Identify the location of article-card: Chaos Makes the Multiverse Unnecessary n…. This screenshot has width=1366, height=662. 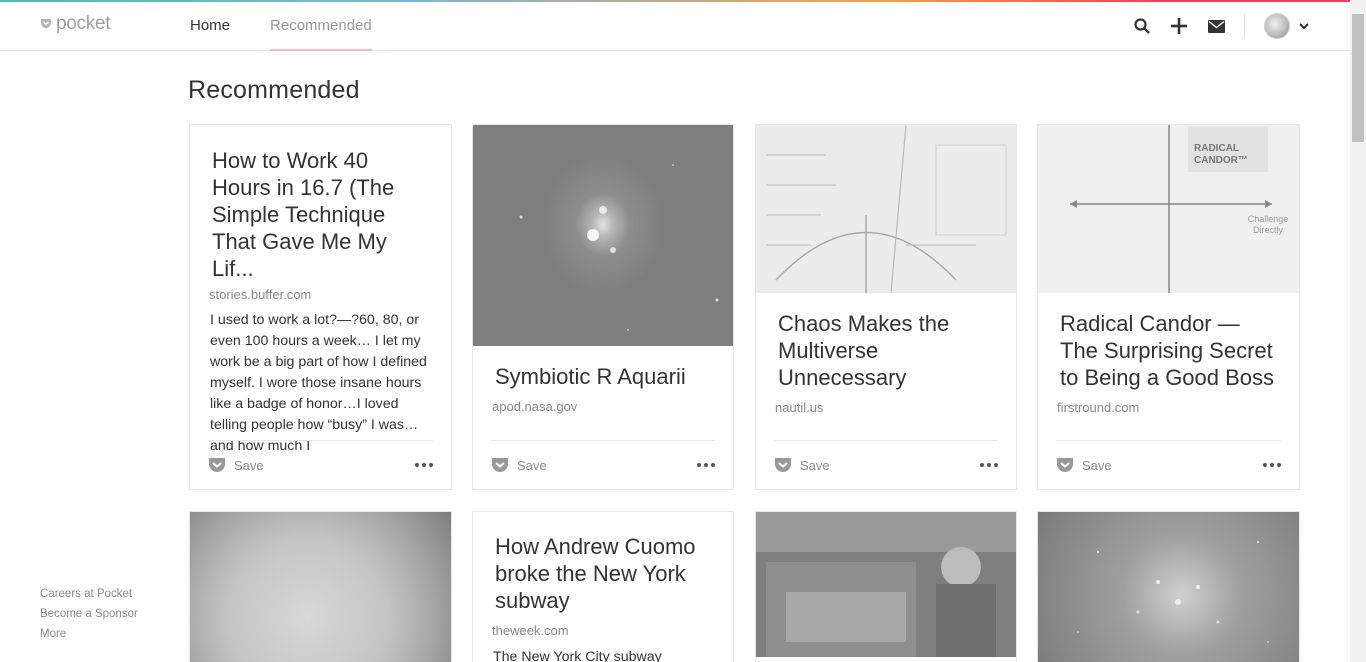
(886, 307).